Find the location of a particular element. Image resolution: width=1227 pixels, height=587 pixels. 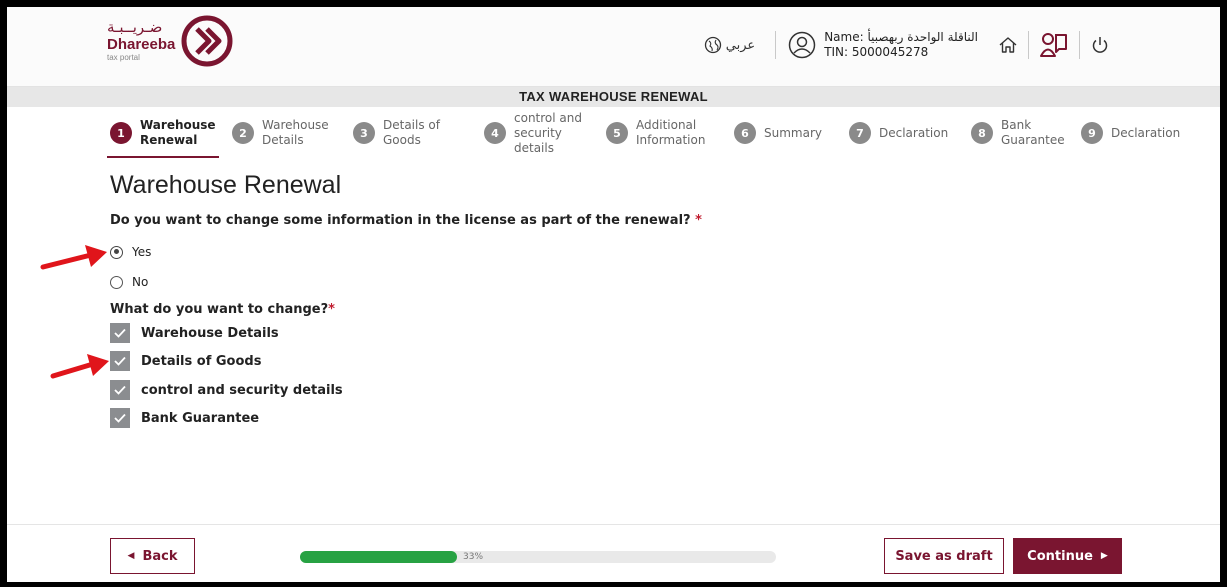

logo-name: Dhareeba is located at coordinates (141, 44).